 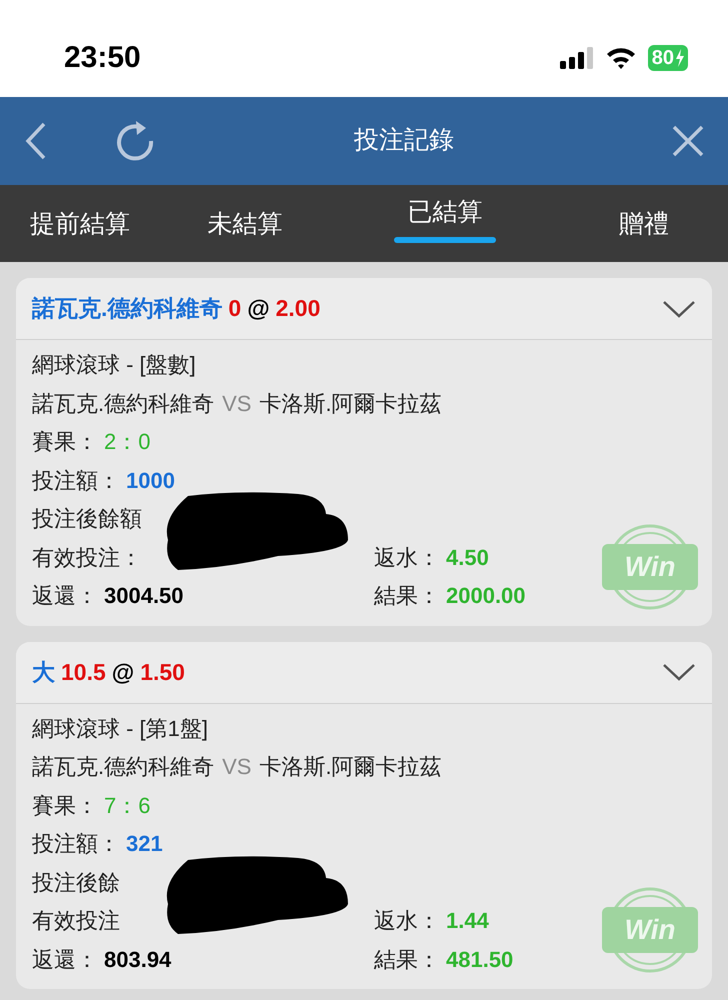 I want to click on balance-label: 投注後餘, so click(x=76, y=882).